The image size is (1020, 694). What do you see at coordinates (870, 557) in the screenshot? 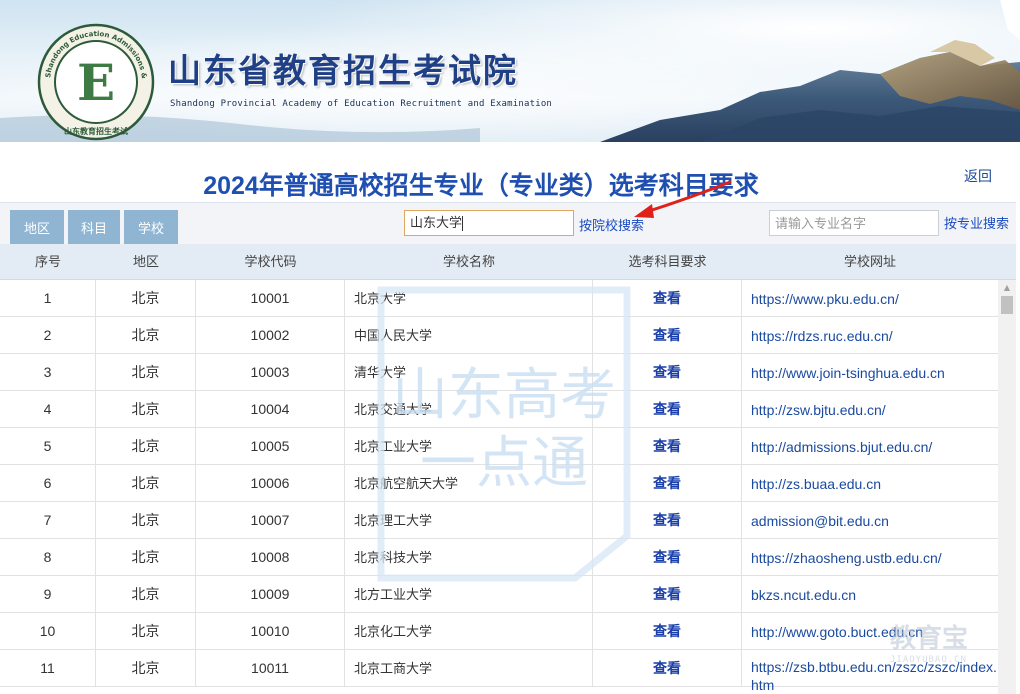
I see `school-website-link: https://zhaosheng.ustb.edu.cn/` at bounding box center [870, 557].